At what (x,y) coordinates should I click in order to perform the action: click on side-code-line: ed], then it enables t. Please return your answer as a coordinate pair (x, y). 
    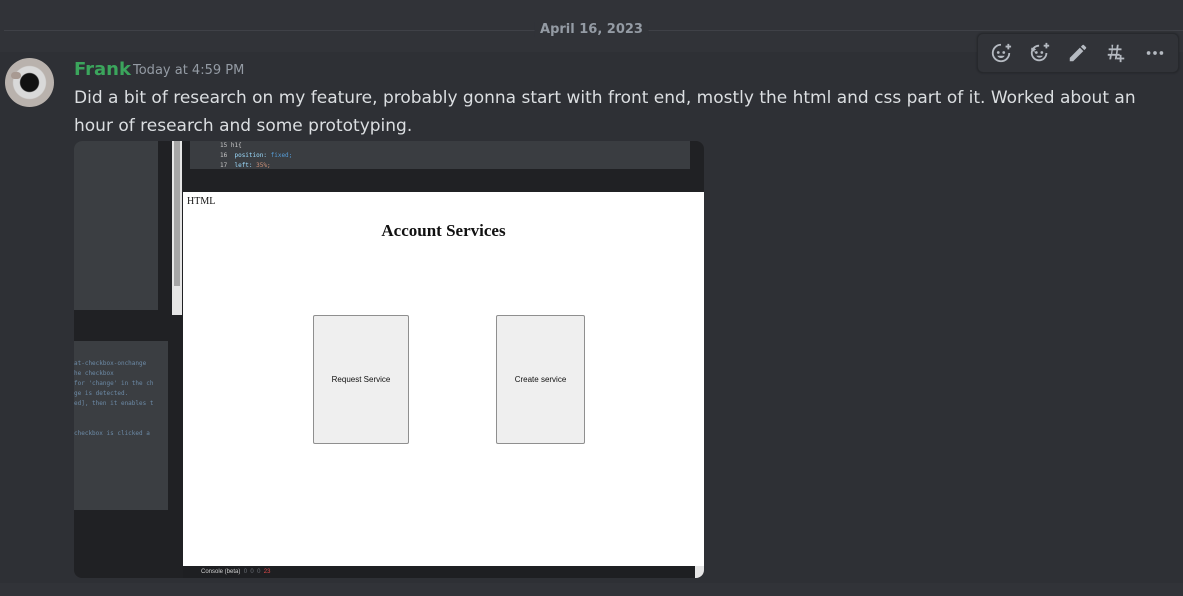
    Looking at the image, I should click on (114, 403).